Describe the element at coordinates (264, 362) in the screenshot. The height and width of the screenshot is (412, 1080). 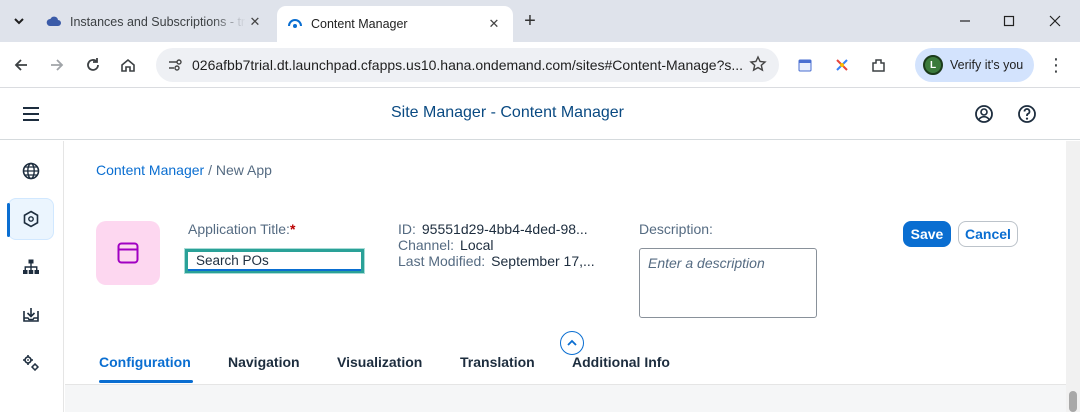
I see `tab-navigation: Navigation` at that location.